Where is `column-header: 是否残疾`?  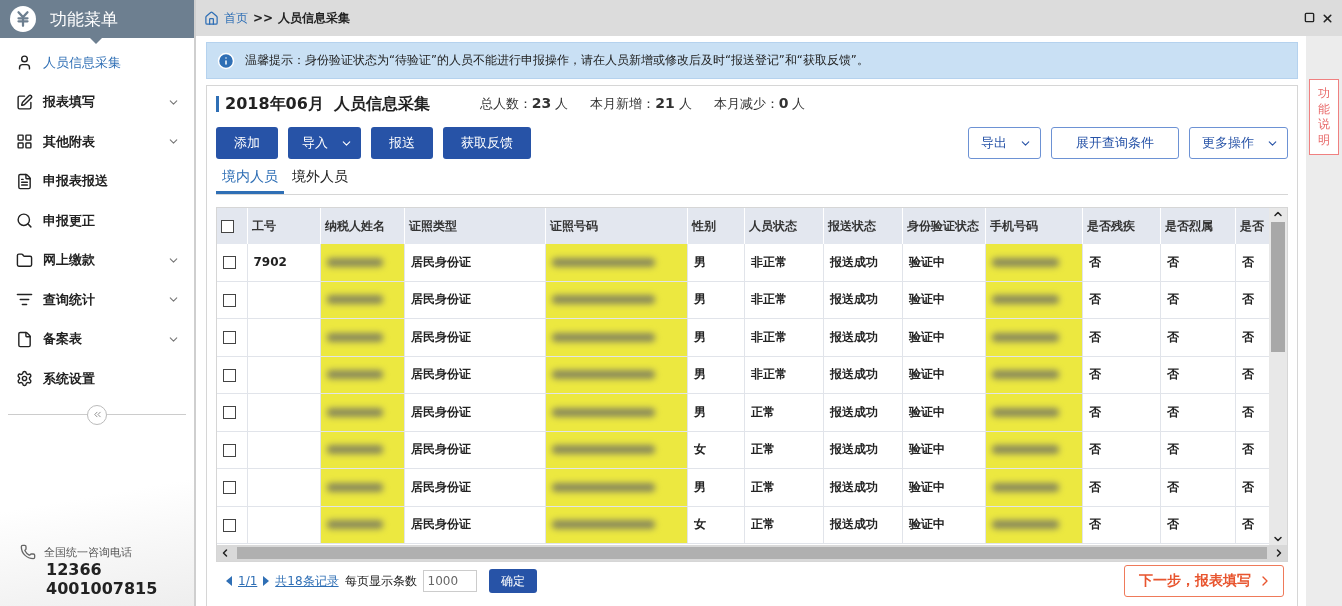
column-header: 是否残疾 is located at coordinates (1121, 226).